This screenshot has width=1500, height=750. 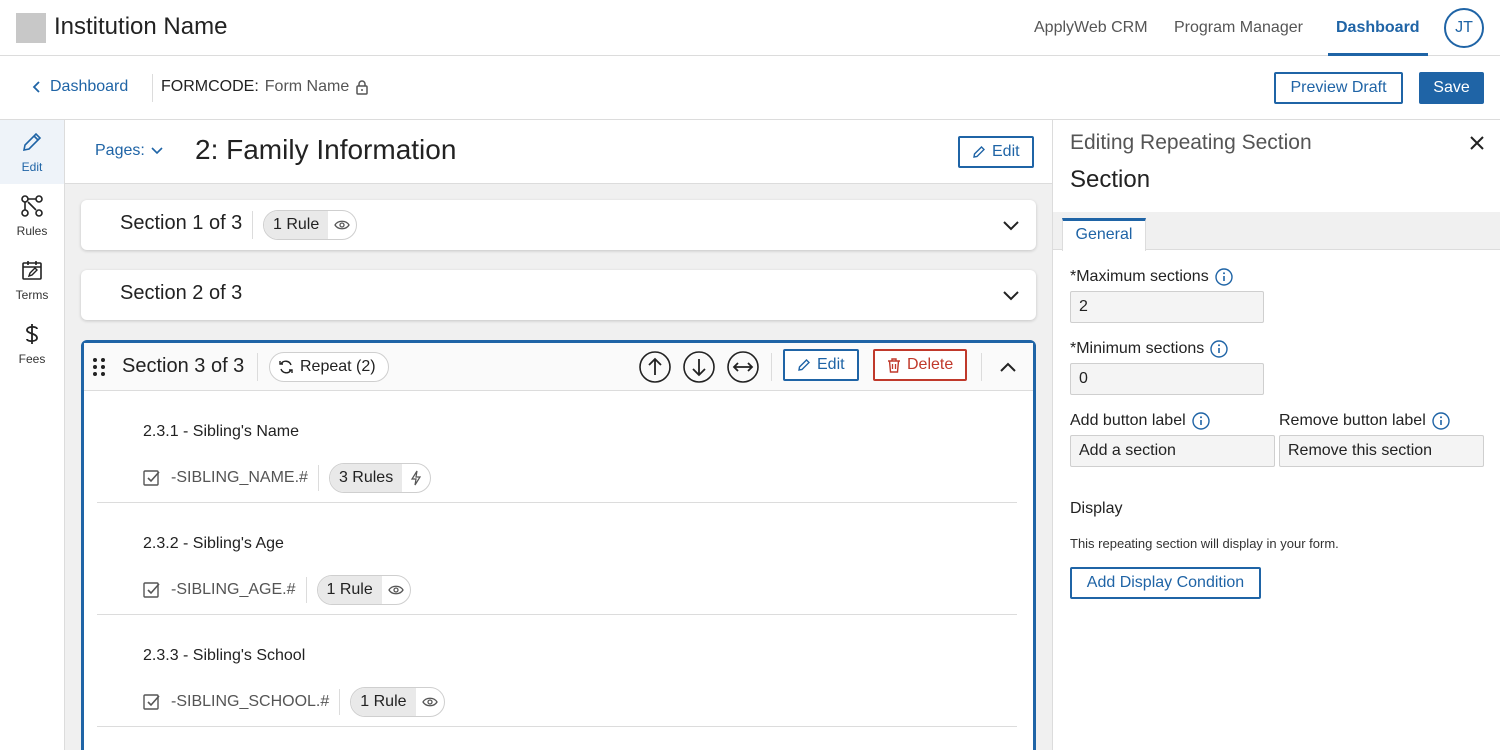 I want to click on repeat-label: Repeat (2), so click(x=338, y=366).